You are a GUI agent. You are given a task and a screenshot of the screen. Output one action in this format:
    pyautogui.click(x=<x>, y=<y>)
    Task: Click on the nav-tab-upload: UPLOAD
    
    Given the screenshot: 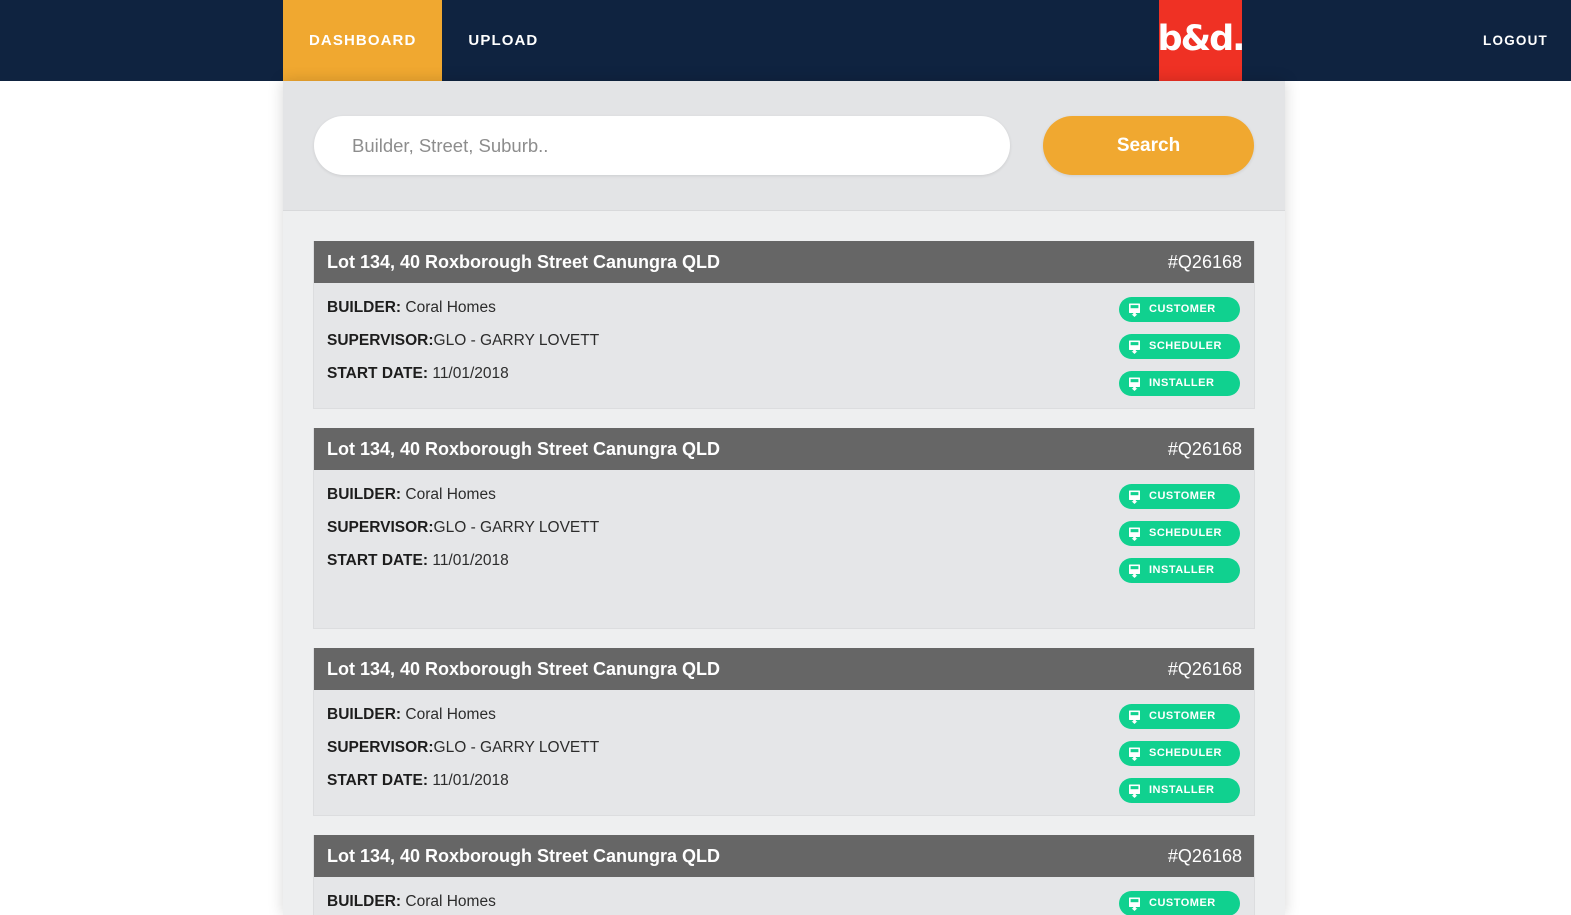 What is the action you would take?
    pyautogui.click(x=503, y=40)
    